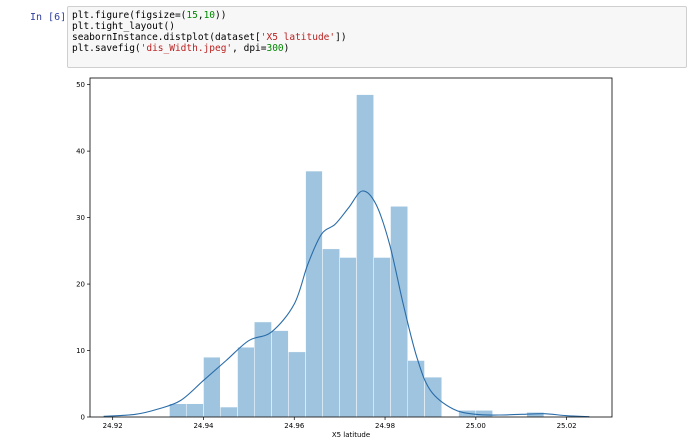 This screenshot has width=700, height=444. I want to click on y-tick-label: 20, so click(80, 285).